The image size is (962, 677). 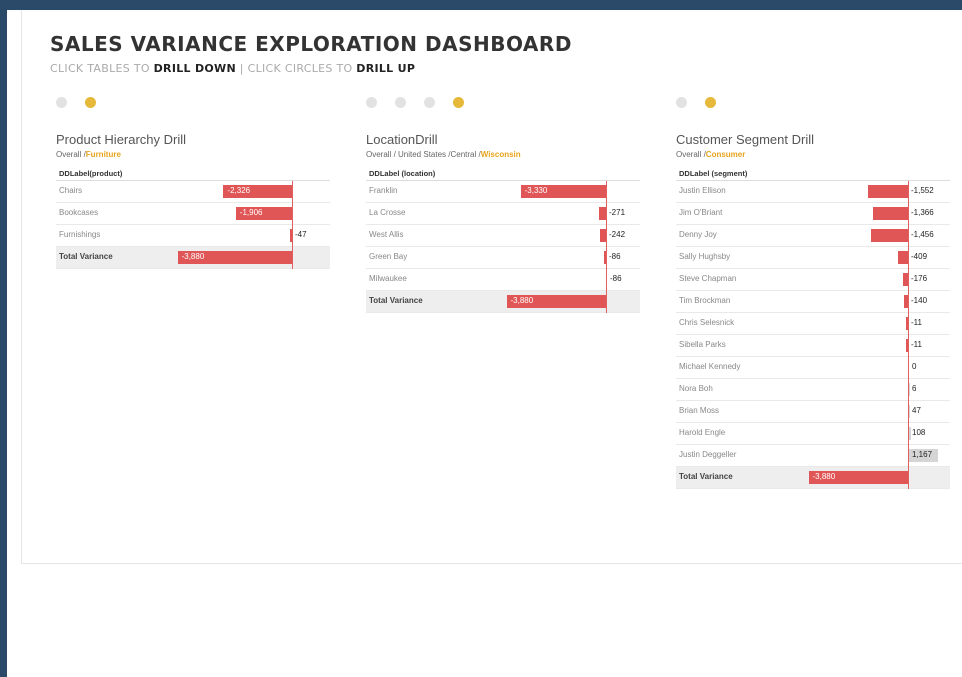 I want to click on variance-value: -47, so click(x=301, y=234).